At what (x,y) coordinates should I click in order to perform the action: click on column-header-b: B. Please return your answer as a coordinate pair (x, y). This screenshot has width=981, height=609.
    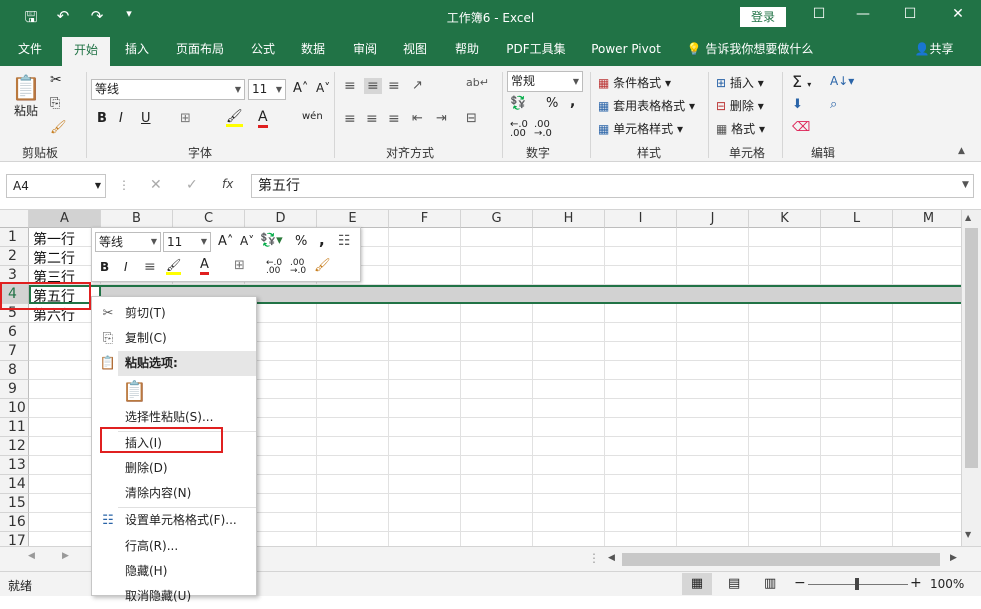
    Looking at the image, I should click on (137, 219).